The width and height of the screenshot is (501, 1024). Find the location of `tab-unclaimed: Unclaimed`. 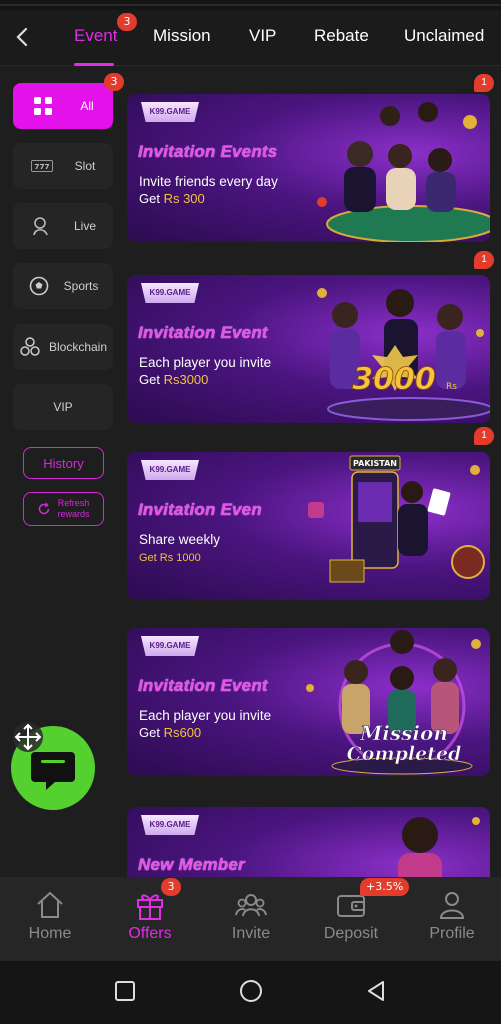

tab-unclaimed: Unclaimed is located at coordinates (444, 36).